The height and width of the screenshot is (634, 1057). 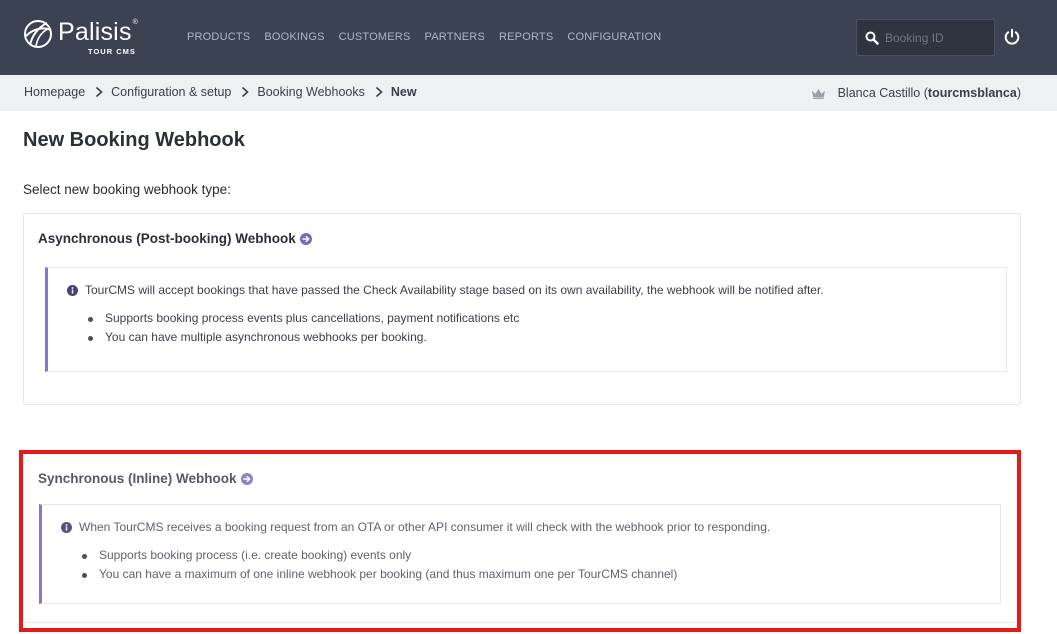 I want to click on user-name-close: ), so click(x=1018, y=93).